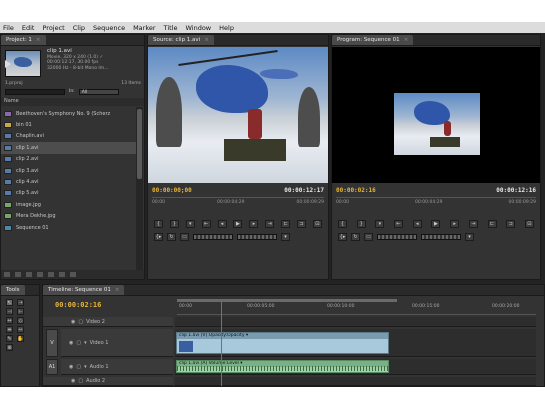  I want to click on source-video-frame, so click(238, 115).